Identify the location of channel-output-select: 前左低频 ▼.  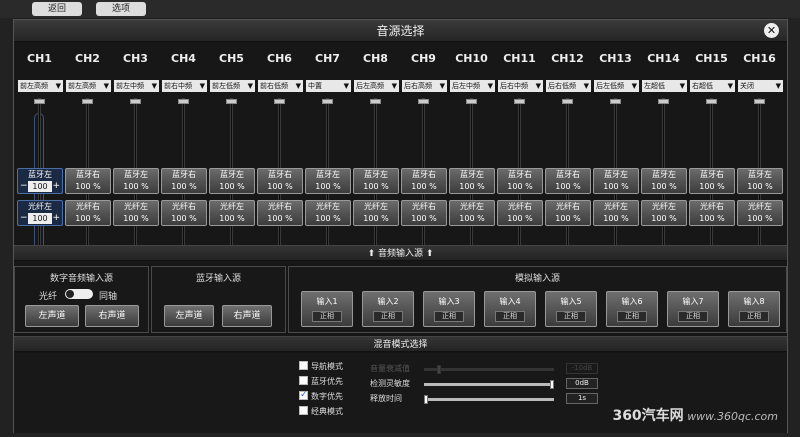
(232, 86).